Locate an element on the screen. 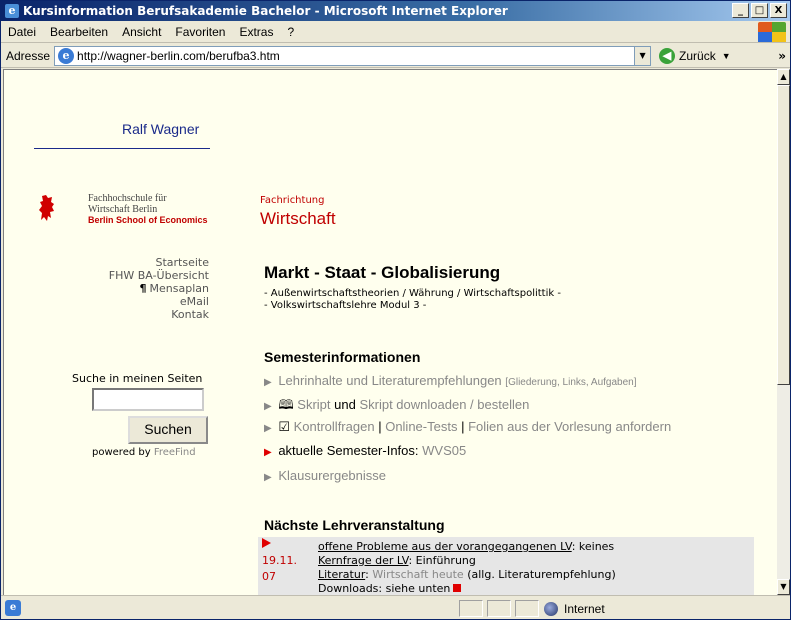 Image resolution: width=791 pixels, height=620 pixels. menu-datei: Datei is located at coordinates (22, 32).